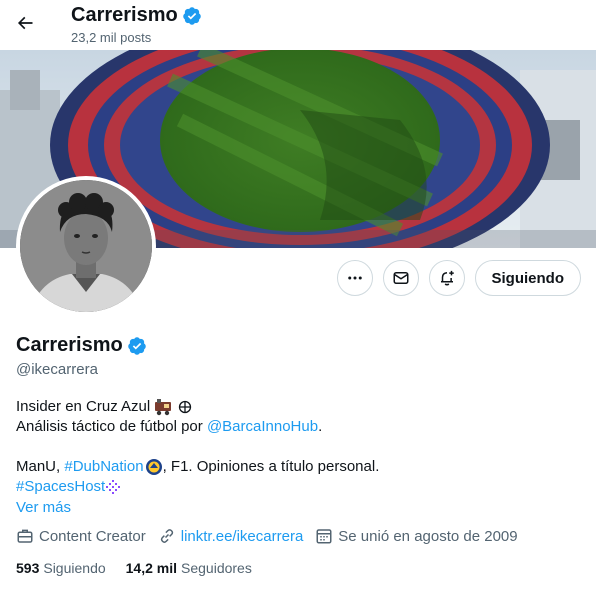 The height and width of the screenshot is (592, 596). I want to click on notifications-button, so click(446, 278).